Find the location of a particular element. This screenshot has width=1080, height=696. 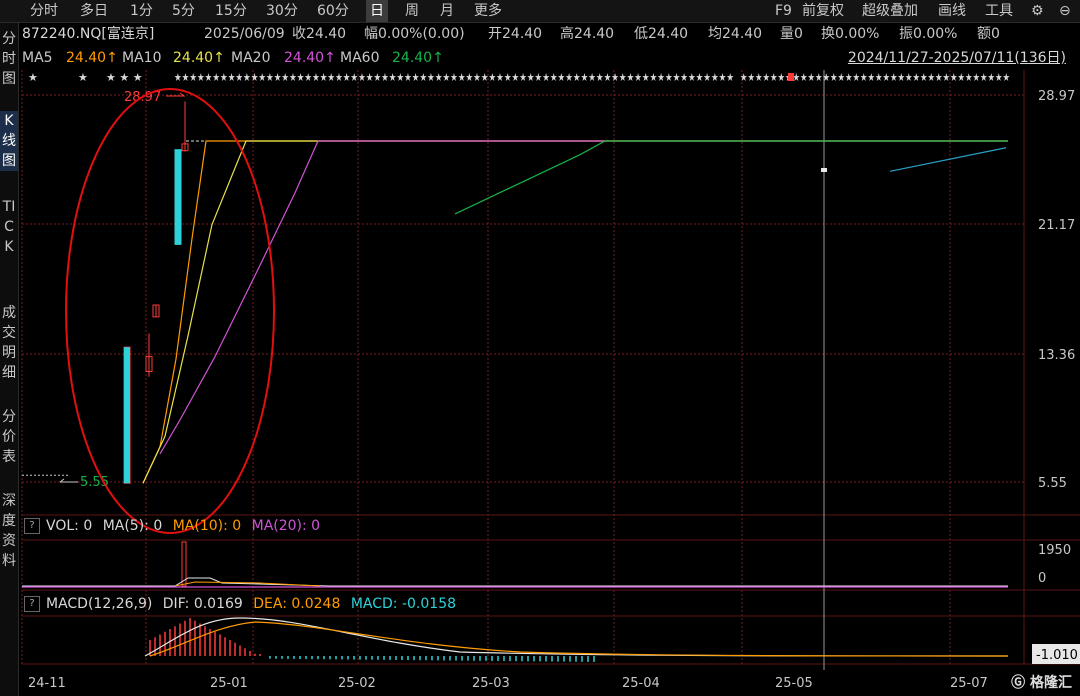

min-arrow is located at coordinates (68, 480).